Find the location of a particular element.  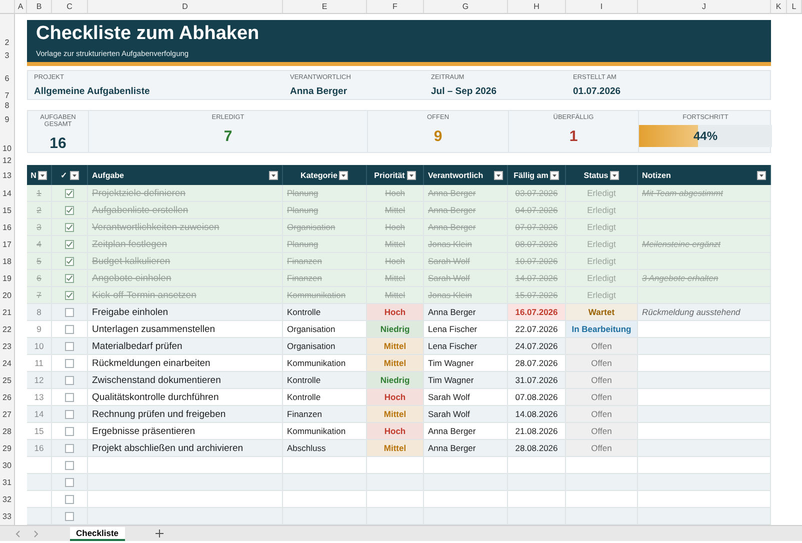

previous-sheet-icon is located at coordinates (18, 534).